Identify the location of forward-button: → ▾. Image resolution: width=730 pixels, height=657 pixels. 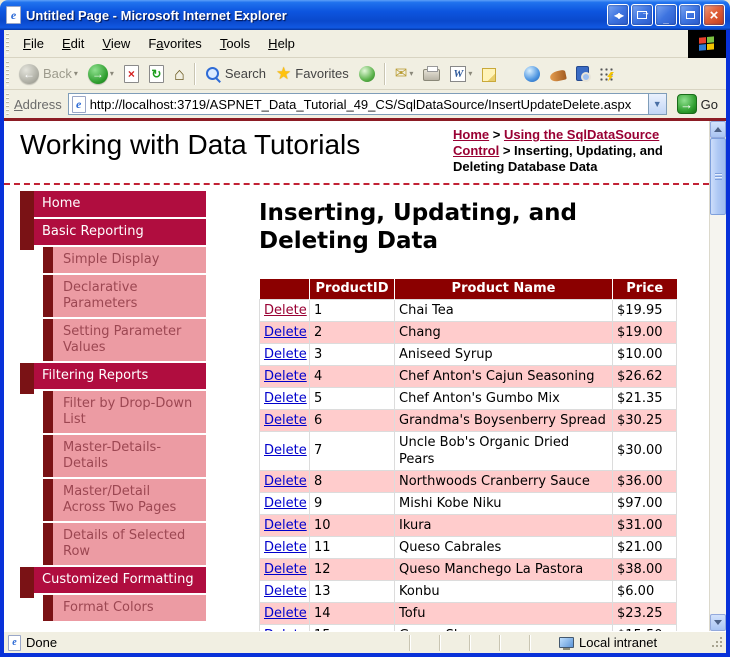
(101, 74).